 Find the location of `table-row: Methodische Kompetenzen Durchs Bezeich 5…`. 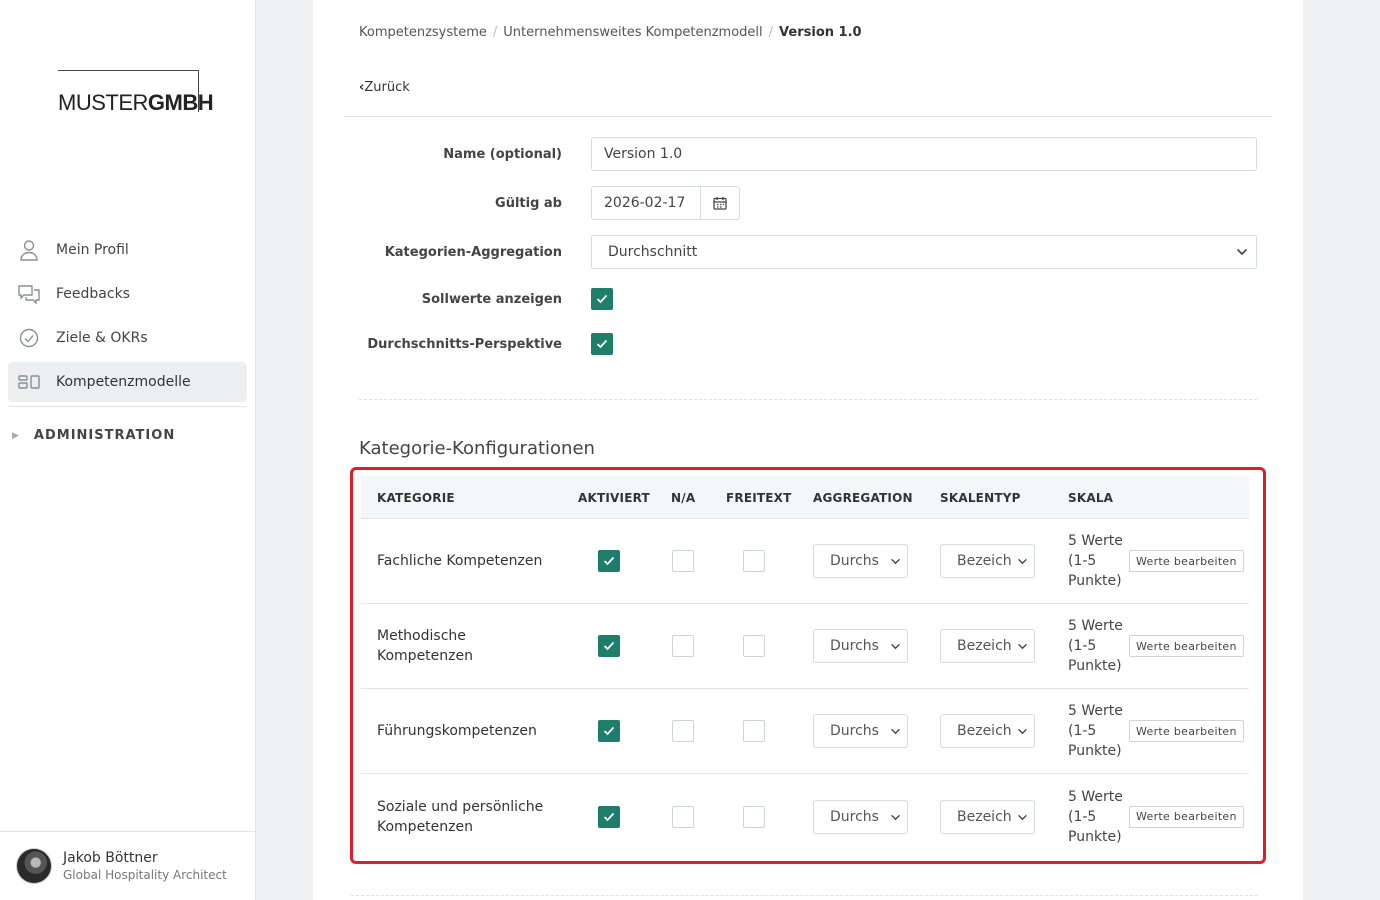

table-row: Methodische Kompetenzen Durchs Bezeich 5… is located at coordinates (805, 646).